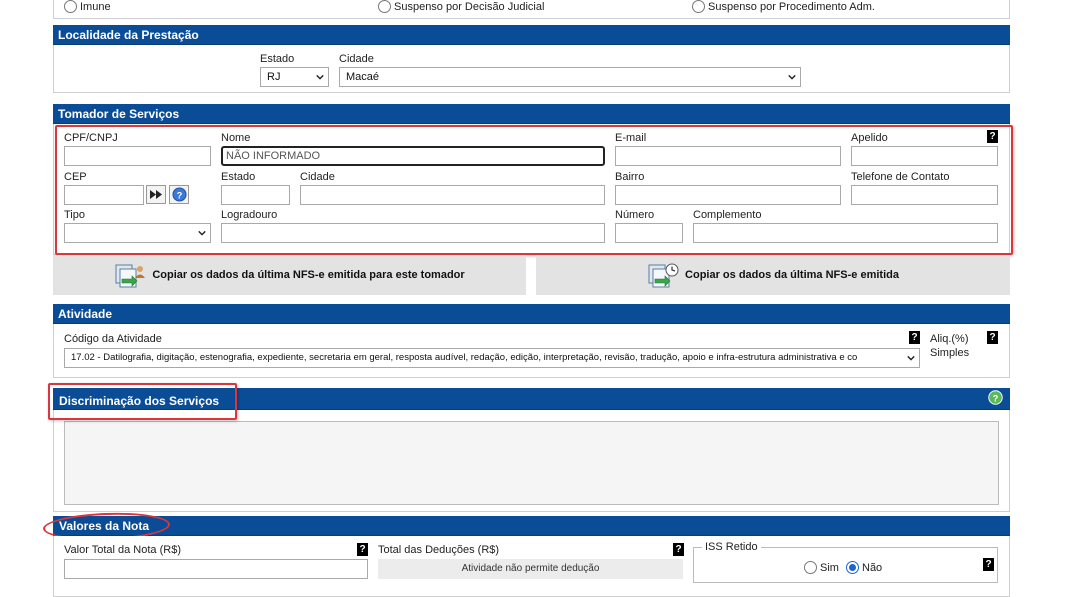  Describe the element at coordinates (810, 567) in the screenshot. I see `iss-sim-radio` at that location.